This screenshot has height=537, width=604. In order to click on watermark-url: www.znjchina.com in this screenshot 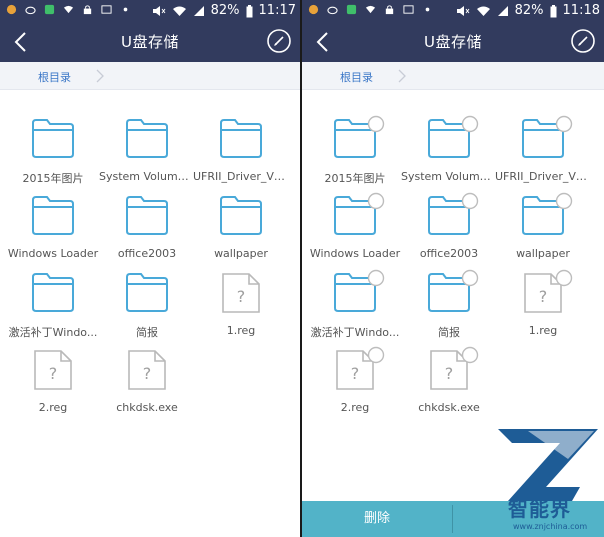, I will do `click(550, 526)`.